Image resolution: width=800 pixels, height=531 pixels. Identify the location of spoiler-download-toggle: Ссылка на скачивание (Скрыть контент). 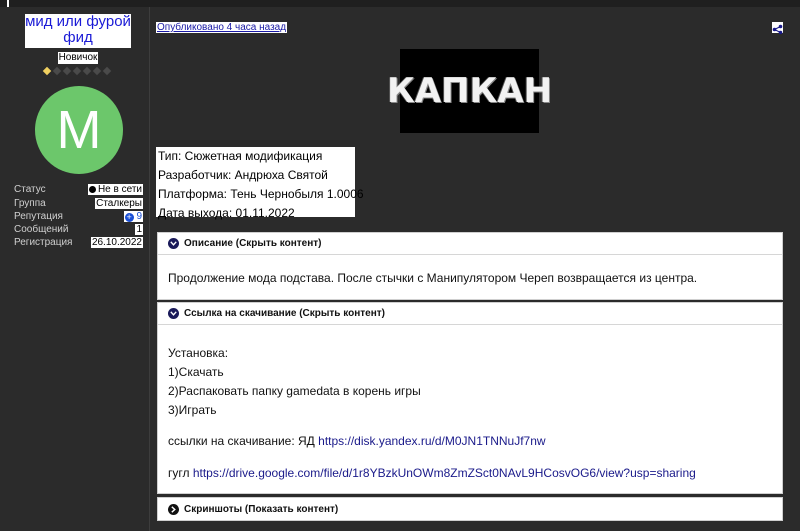
(470, 314).